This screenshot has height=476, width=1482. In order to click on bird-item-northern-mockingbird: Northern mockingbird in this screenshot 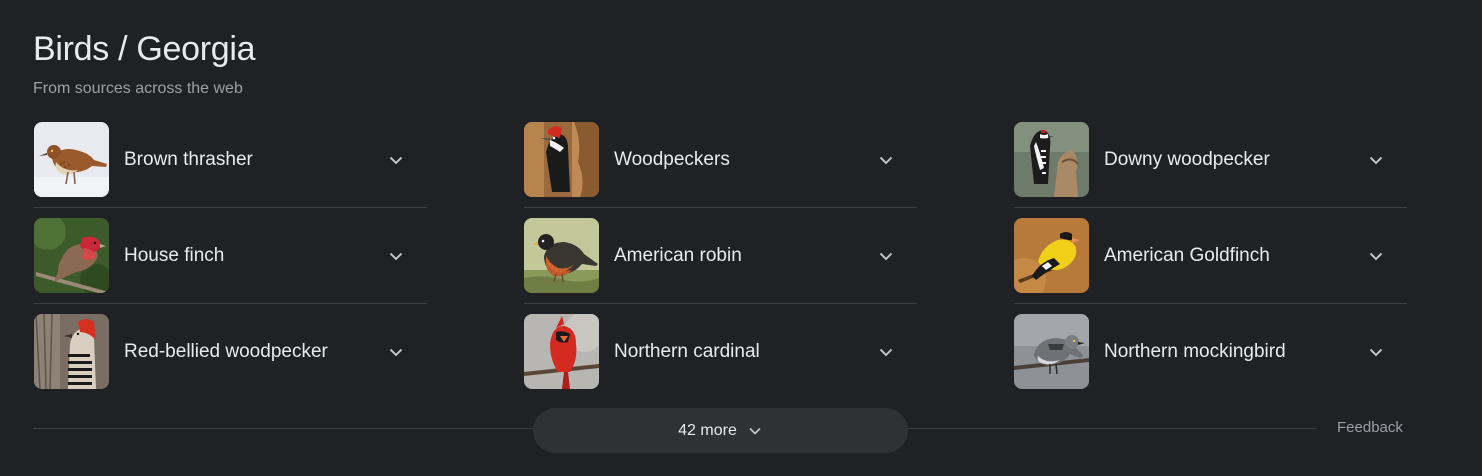, I will do `click(1210, 362)`.